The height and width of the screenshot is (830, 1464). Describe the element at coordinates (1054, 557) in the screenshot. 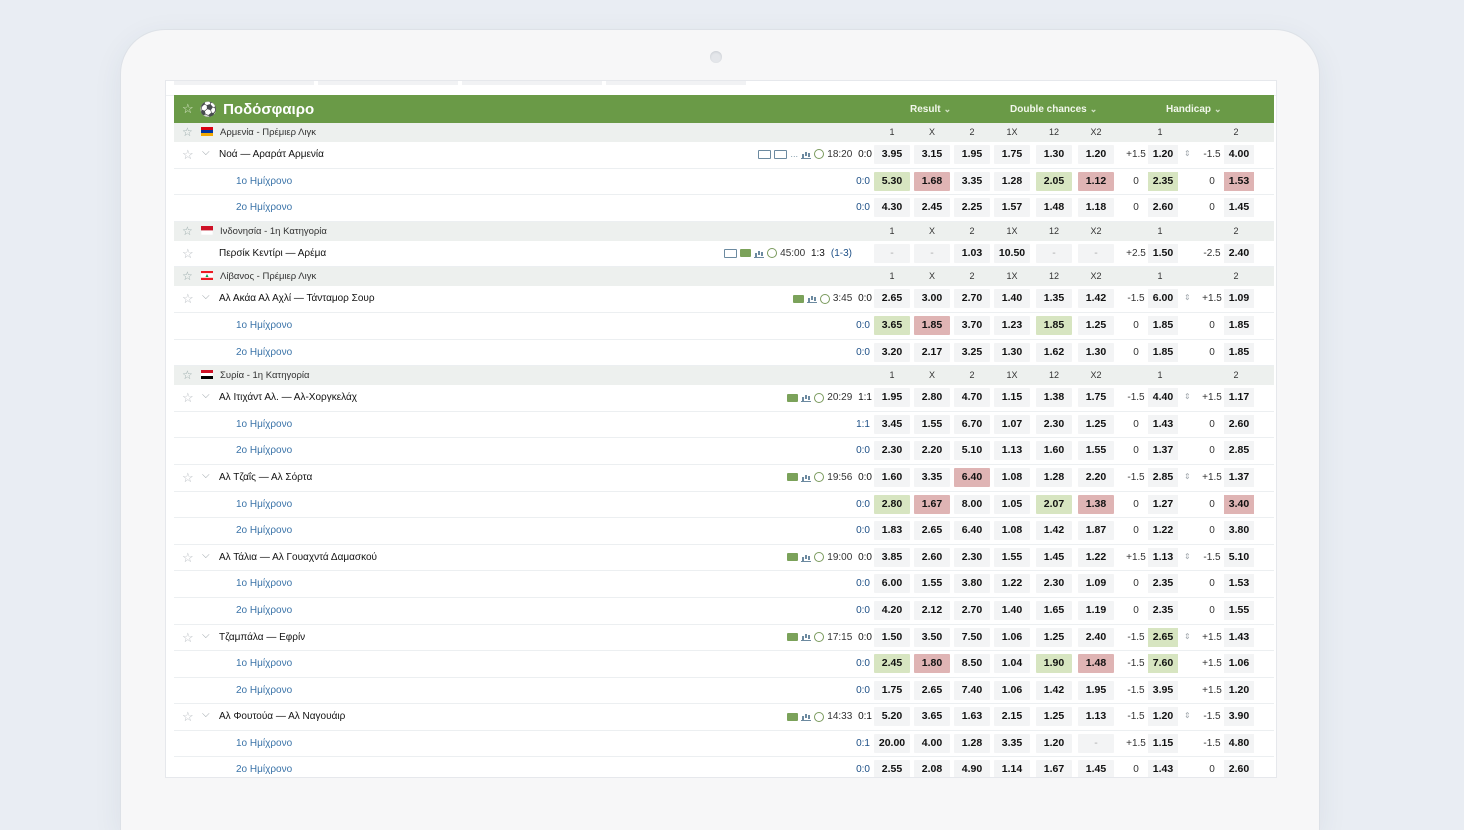

I see `odd-button: 1.45` at that location.